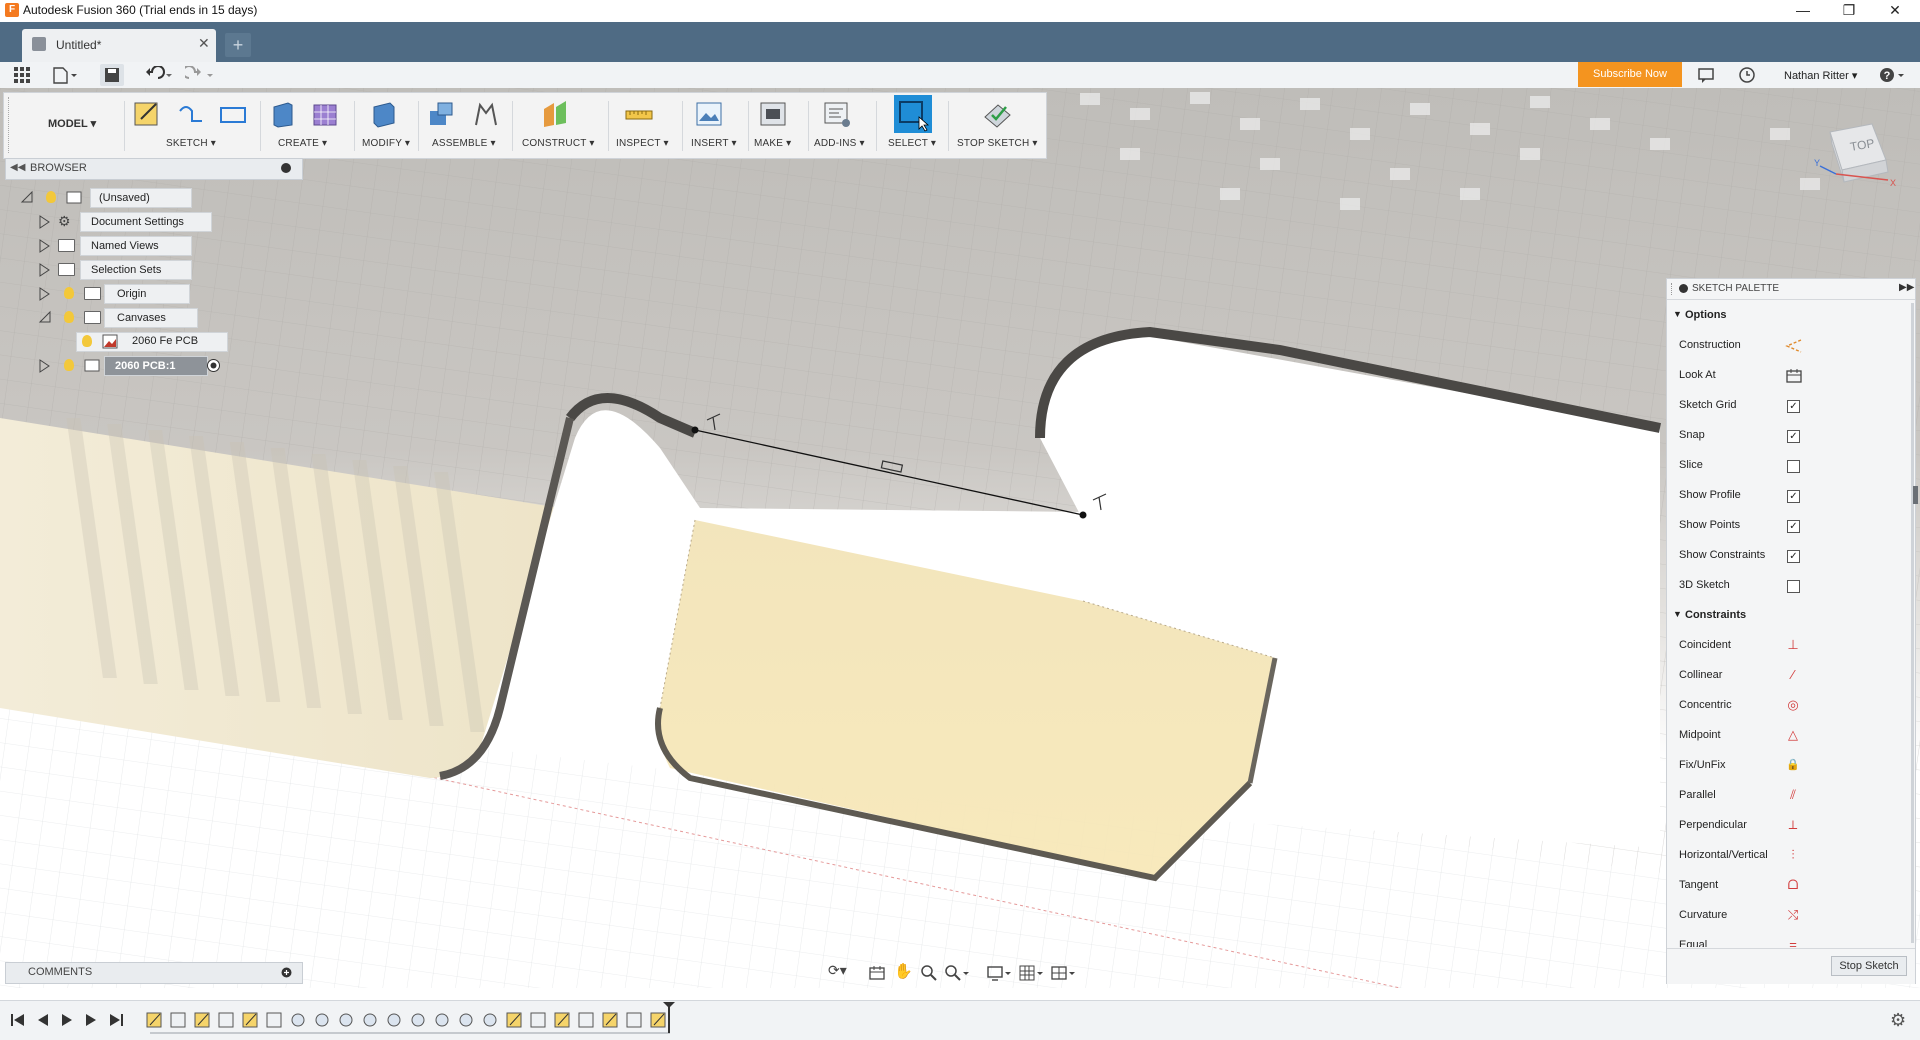 This screenshot has height=1040, width=1920. Describe the element at coordinates (913, 114) in the screenshot. I see `select-icon` at that location.